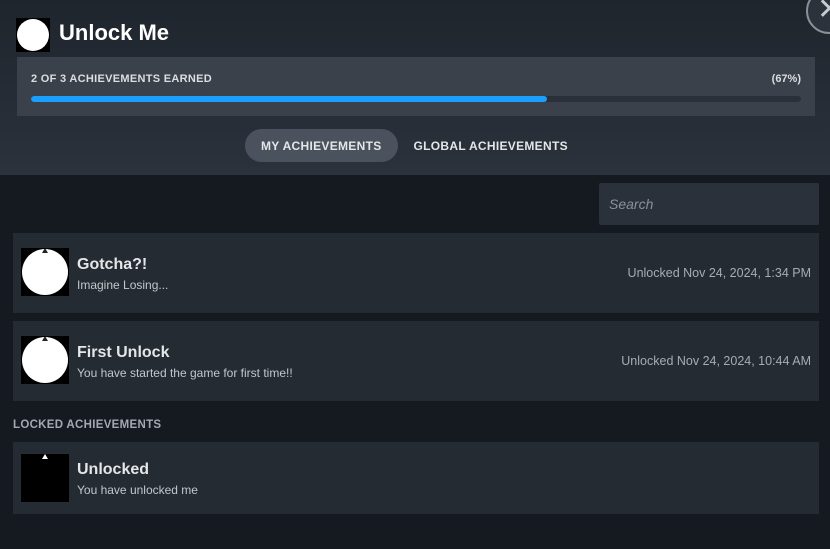  What do you see at coordinates (121, 79) in the screenshot?
I see `progress-label: 2 OF 3 ACHIEVEMENTS EARNED` at bounding box center [121, 79].